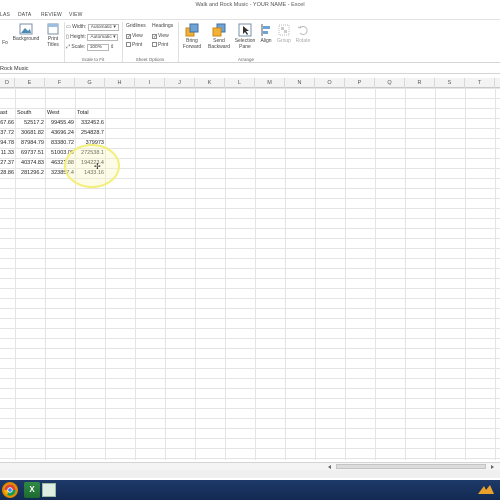  Describe the element at coordinates (330, 83) in the screenshot. I see `column-header: O` at that location.